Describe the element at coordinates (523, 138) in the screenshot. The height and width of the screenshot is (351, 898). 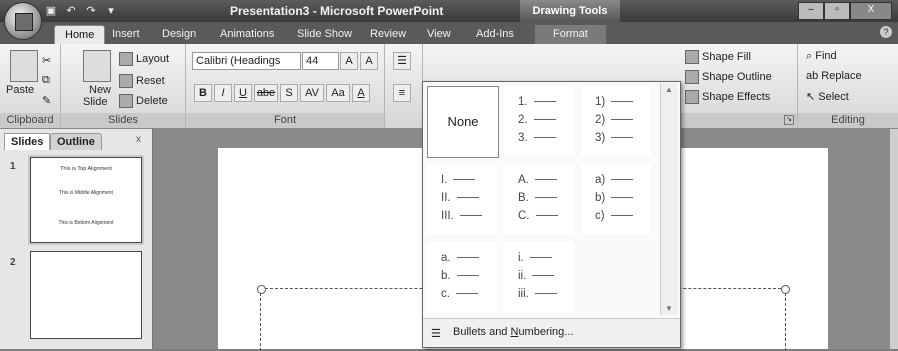
I see `list-marker: 3.` at that location.